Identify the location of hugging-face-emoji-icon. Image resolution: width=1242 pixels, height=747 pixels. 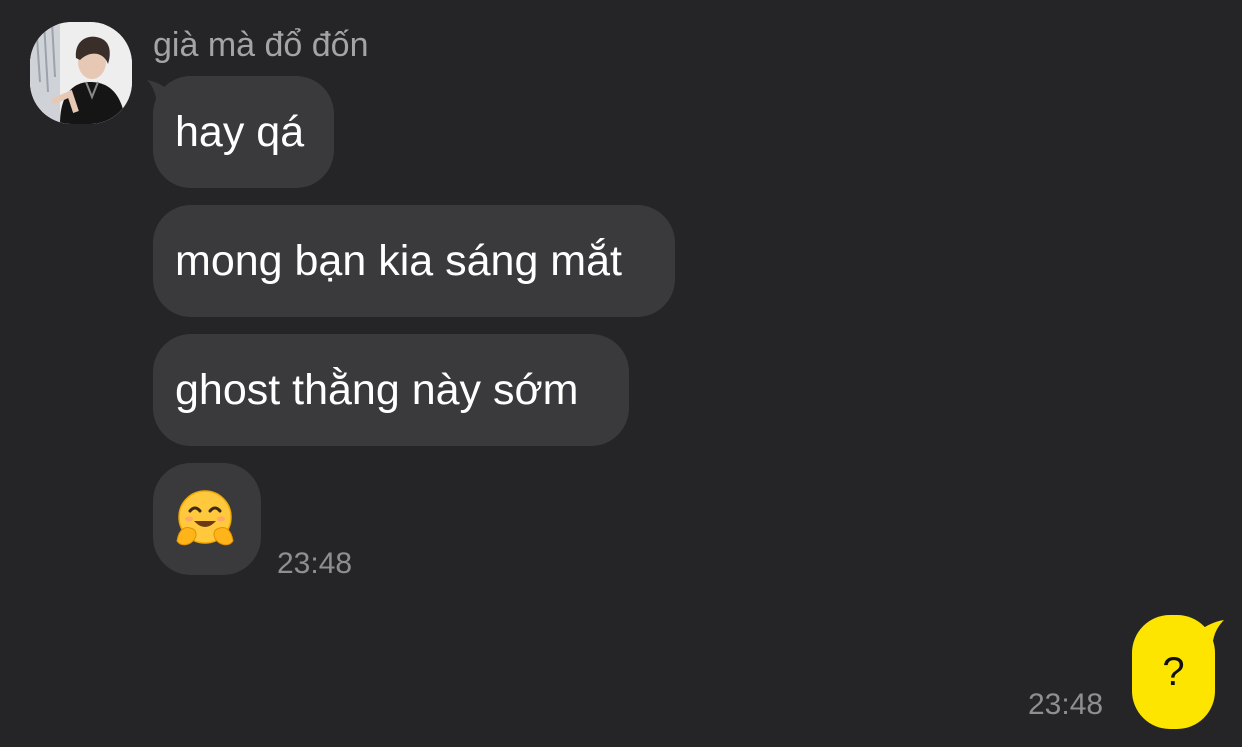
(205, 518).